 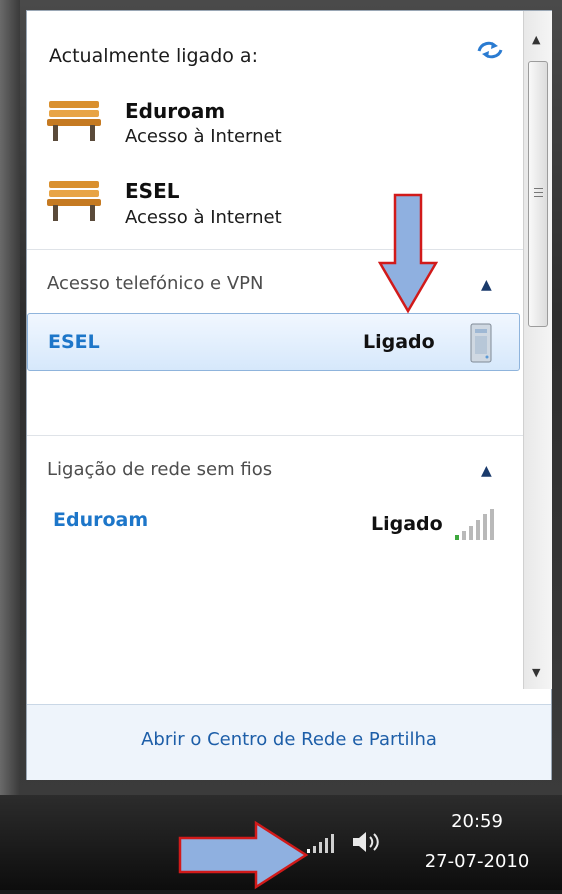 What do you see at coordinates (477, 821) in the screenshot?
I see `clock-time: 20:59` at bounding box center [477, 821].